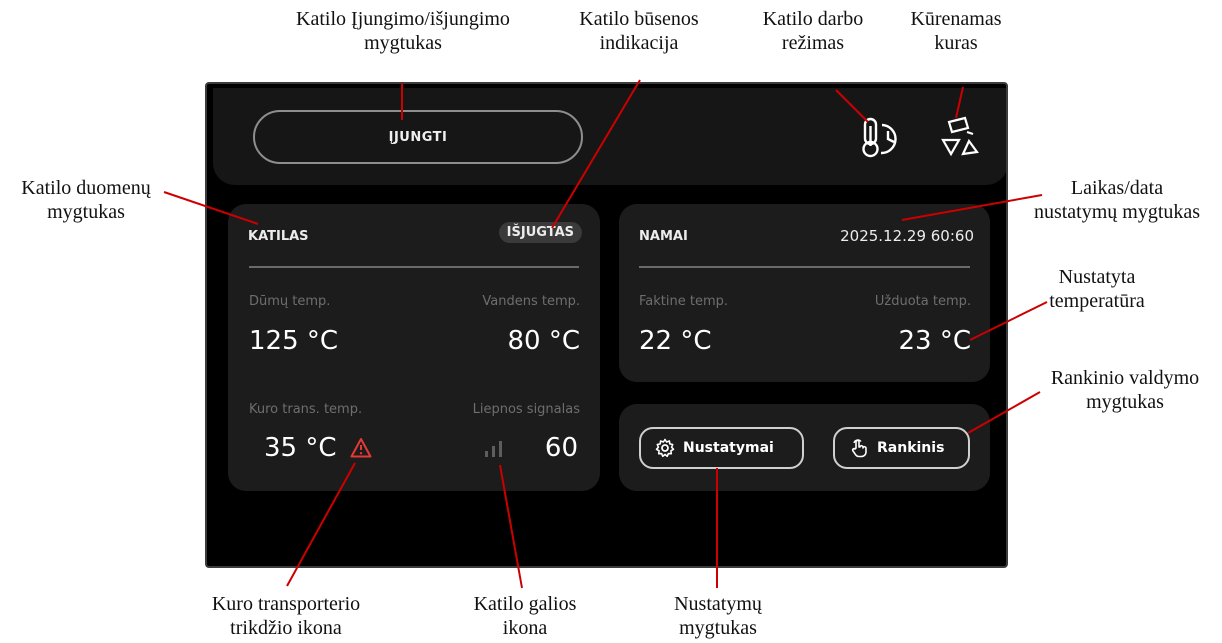 Image resolution: width=1222 pixels, height=643 pixels. I want to click on annotation-manual-button: Rankinio valdymo mygtukas, so click(1125, 390).